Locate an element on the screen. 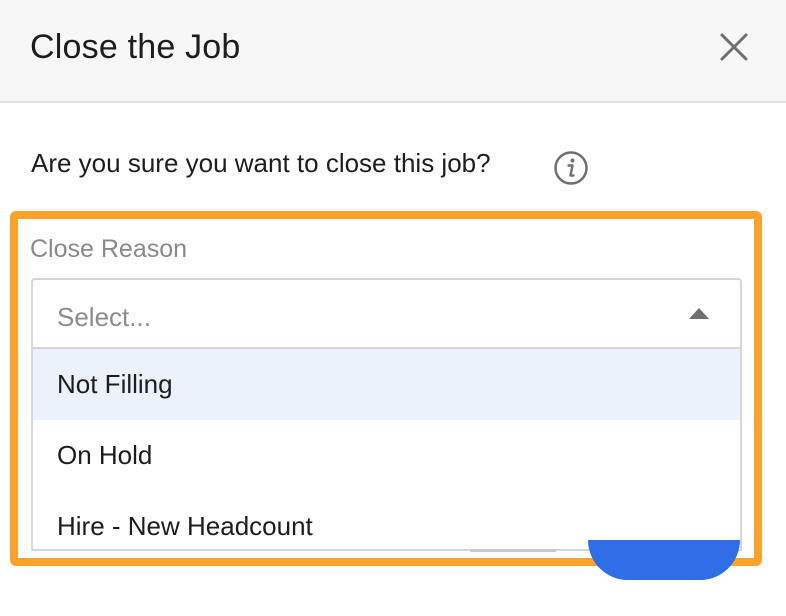 This screenshot has height=616, width=786. option-label: Not Filling is located at coordinates (115, 384).